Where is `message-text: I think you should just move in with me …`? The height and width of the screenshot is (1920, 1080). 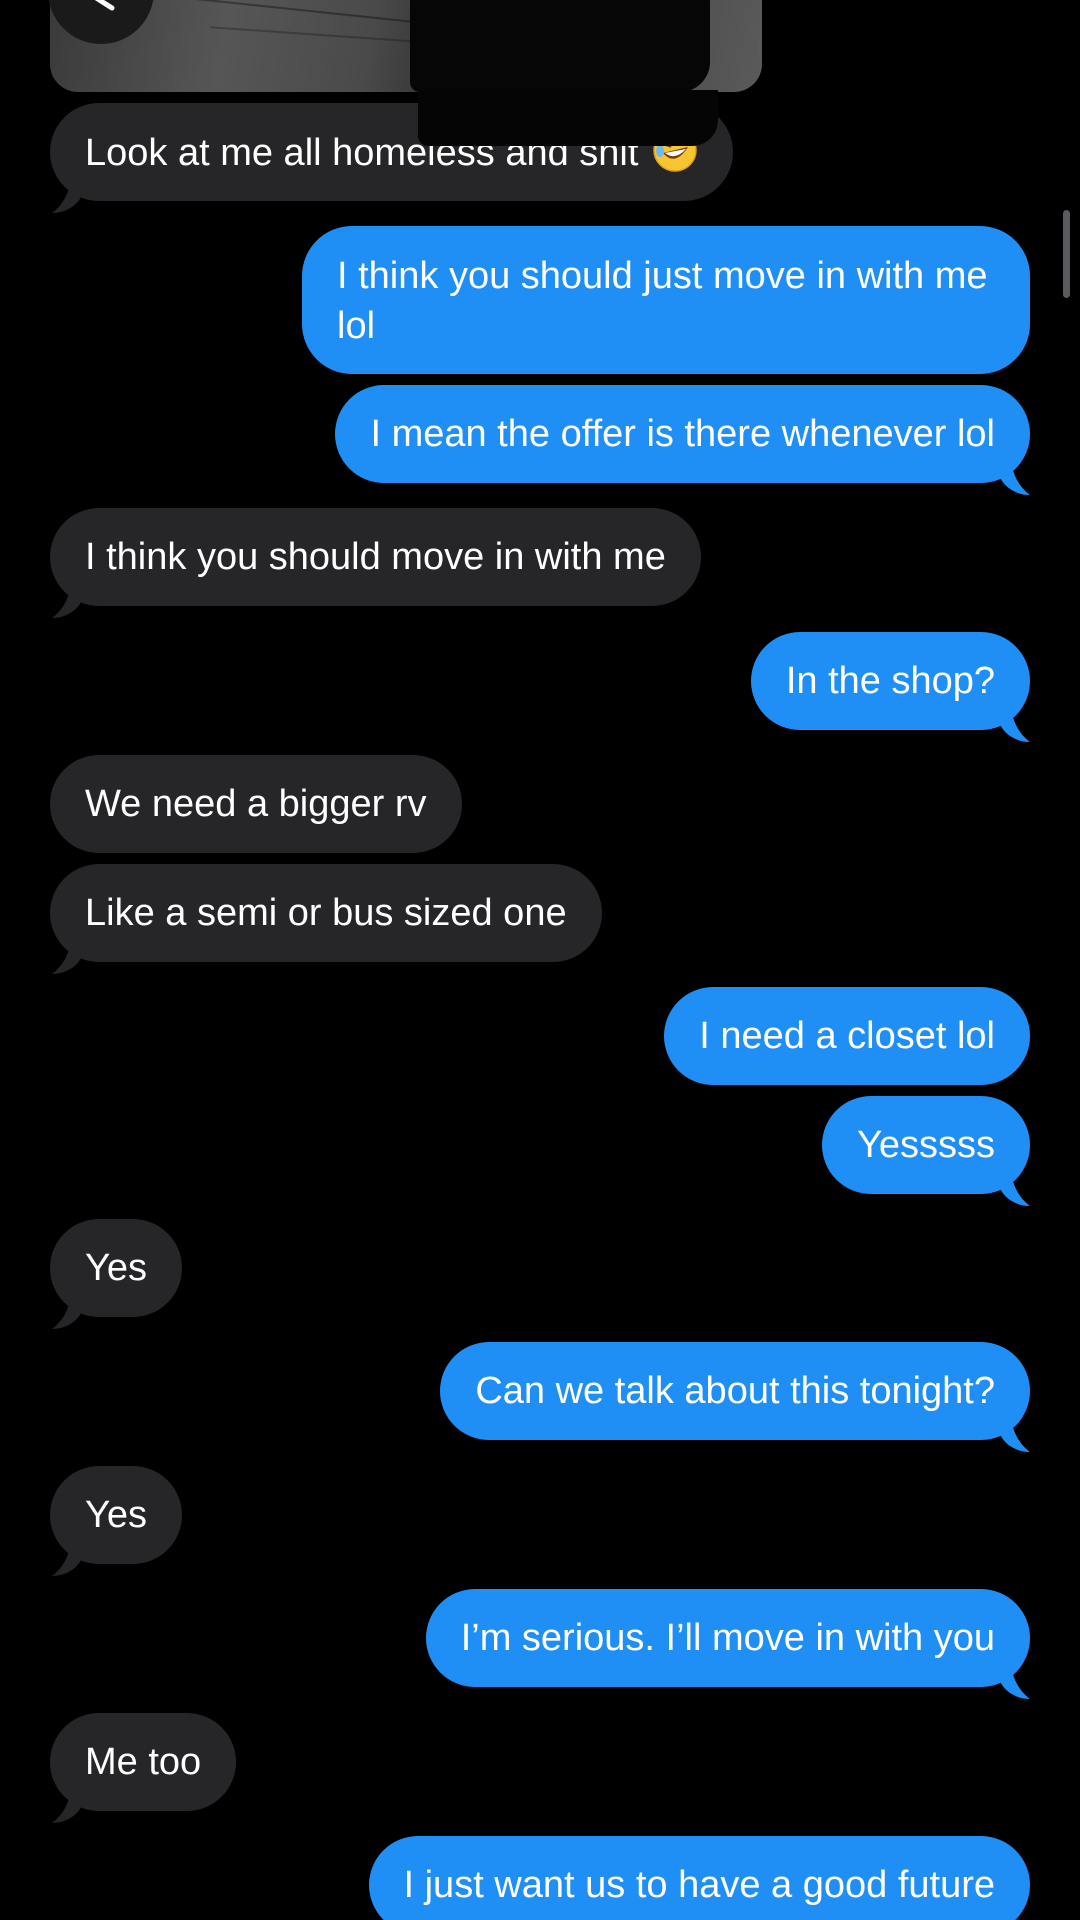 message-text: I think you should just move in with me … is located at coordinates (662, 301).